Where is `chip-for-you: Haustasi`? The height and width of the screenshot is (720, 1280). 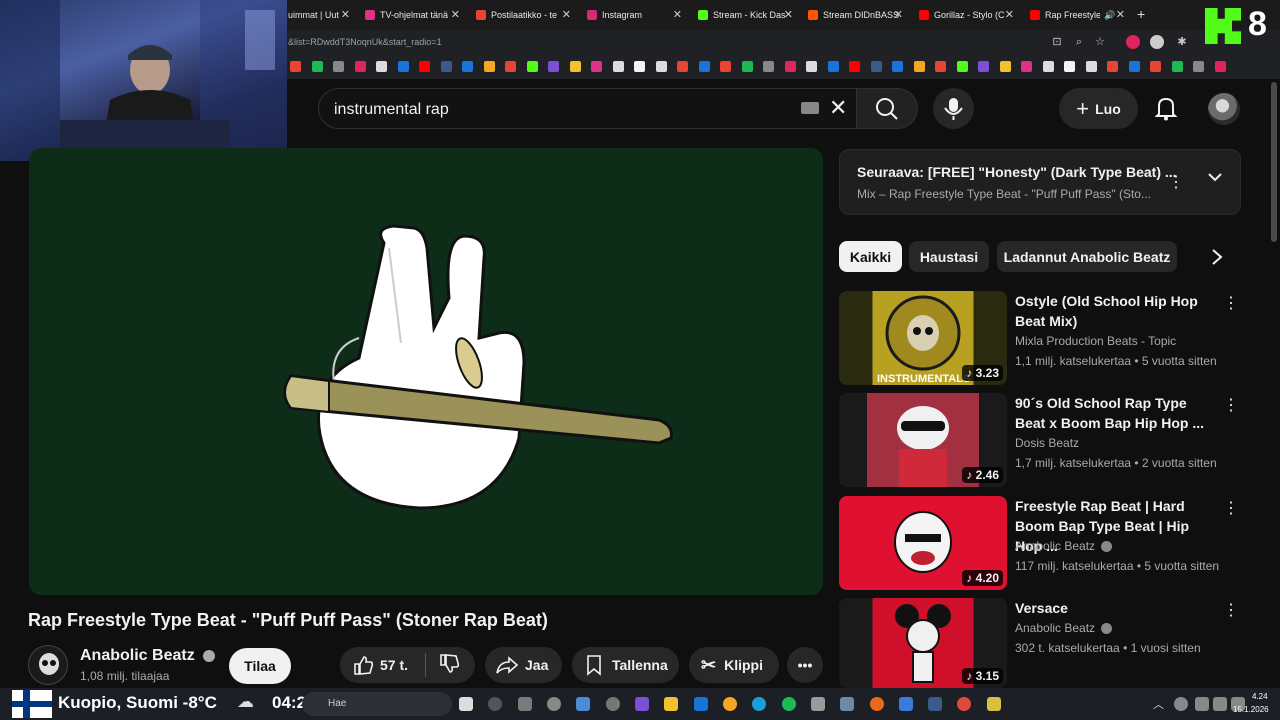 chip-for-you: Haustasi is located at coordinates (949, 256).